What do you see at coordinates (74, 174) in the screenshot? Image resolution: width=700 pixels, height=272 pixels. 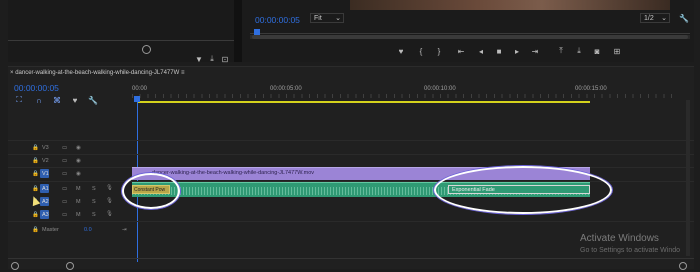 I see `track-header-v1: 🔒 V1 ▭ ◉` at bounding box center [74, 174].